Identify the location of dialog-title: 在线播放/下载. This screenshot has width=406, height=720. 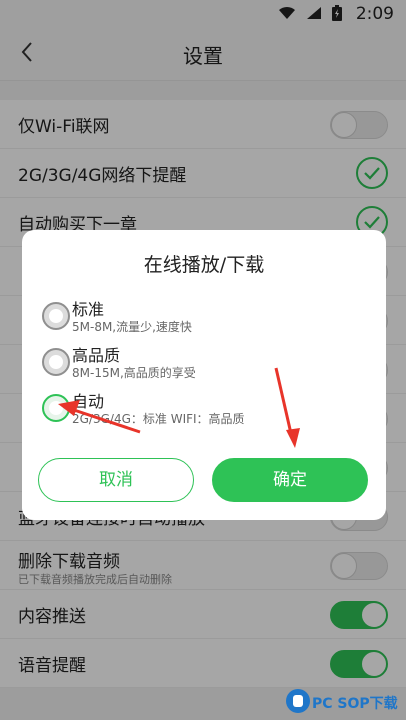
(204, 265).